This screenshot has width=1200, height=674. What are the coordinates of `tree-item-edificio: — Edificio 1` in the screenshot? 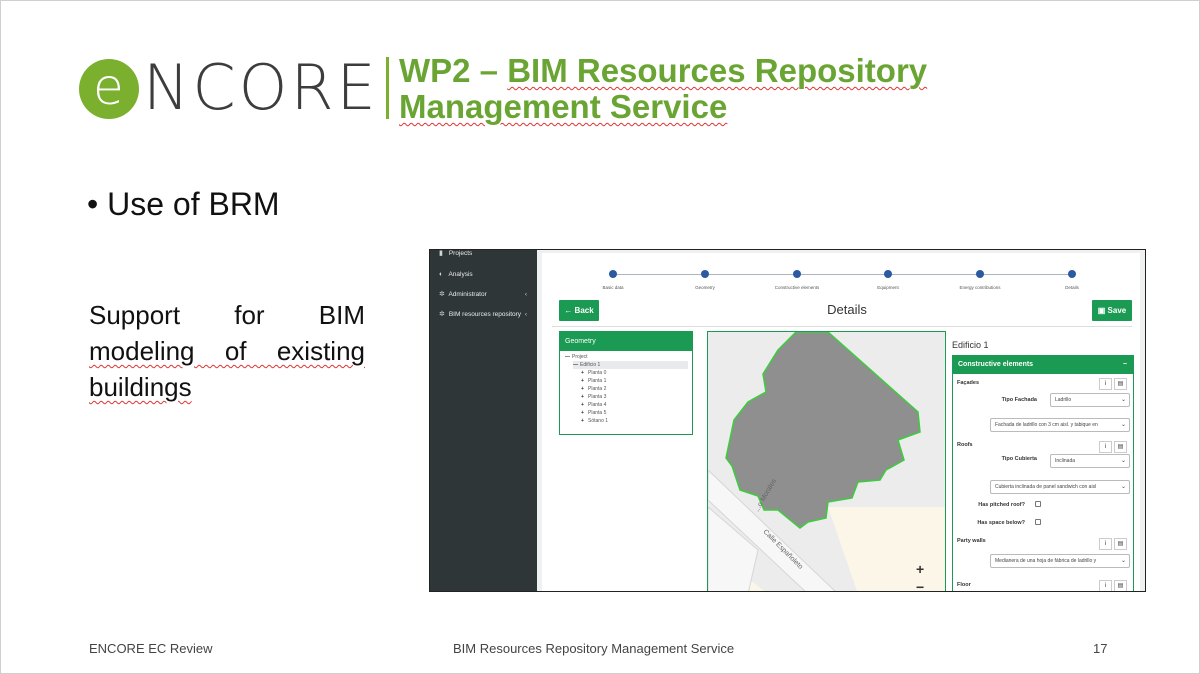 It's located at (630, 365).